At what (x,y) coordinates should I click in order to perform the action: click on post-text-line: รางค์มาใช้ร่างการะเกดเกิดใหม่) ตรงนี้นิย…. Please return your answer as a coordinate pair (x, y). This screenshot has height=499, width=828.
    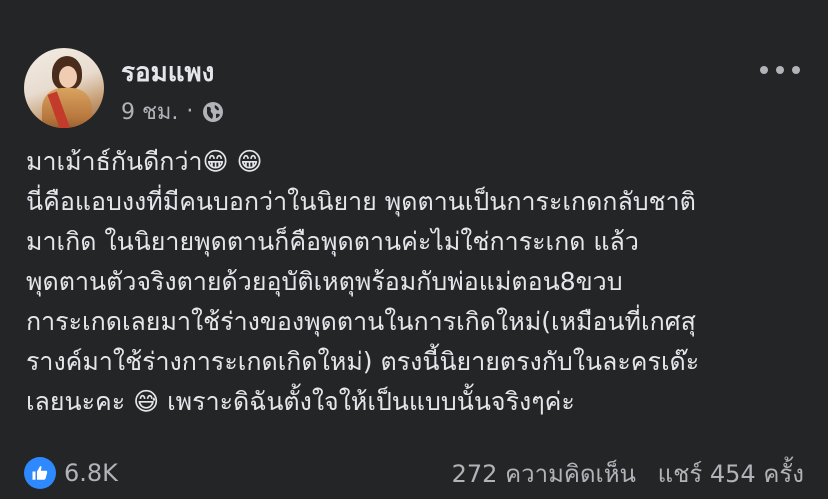
    Looking at the image, I should click on (363, 361).